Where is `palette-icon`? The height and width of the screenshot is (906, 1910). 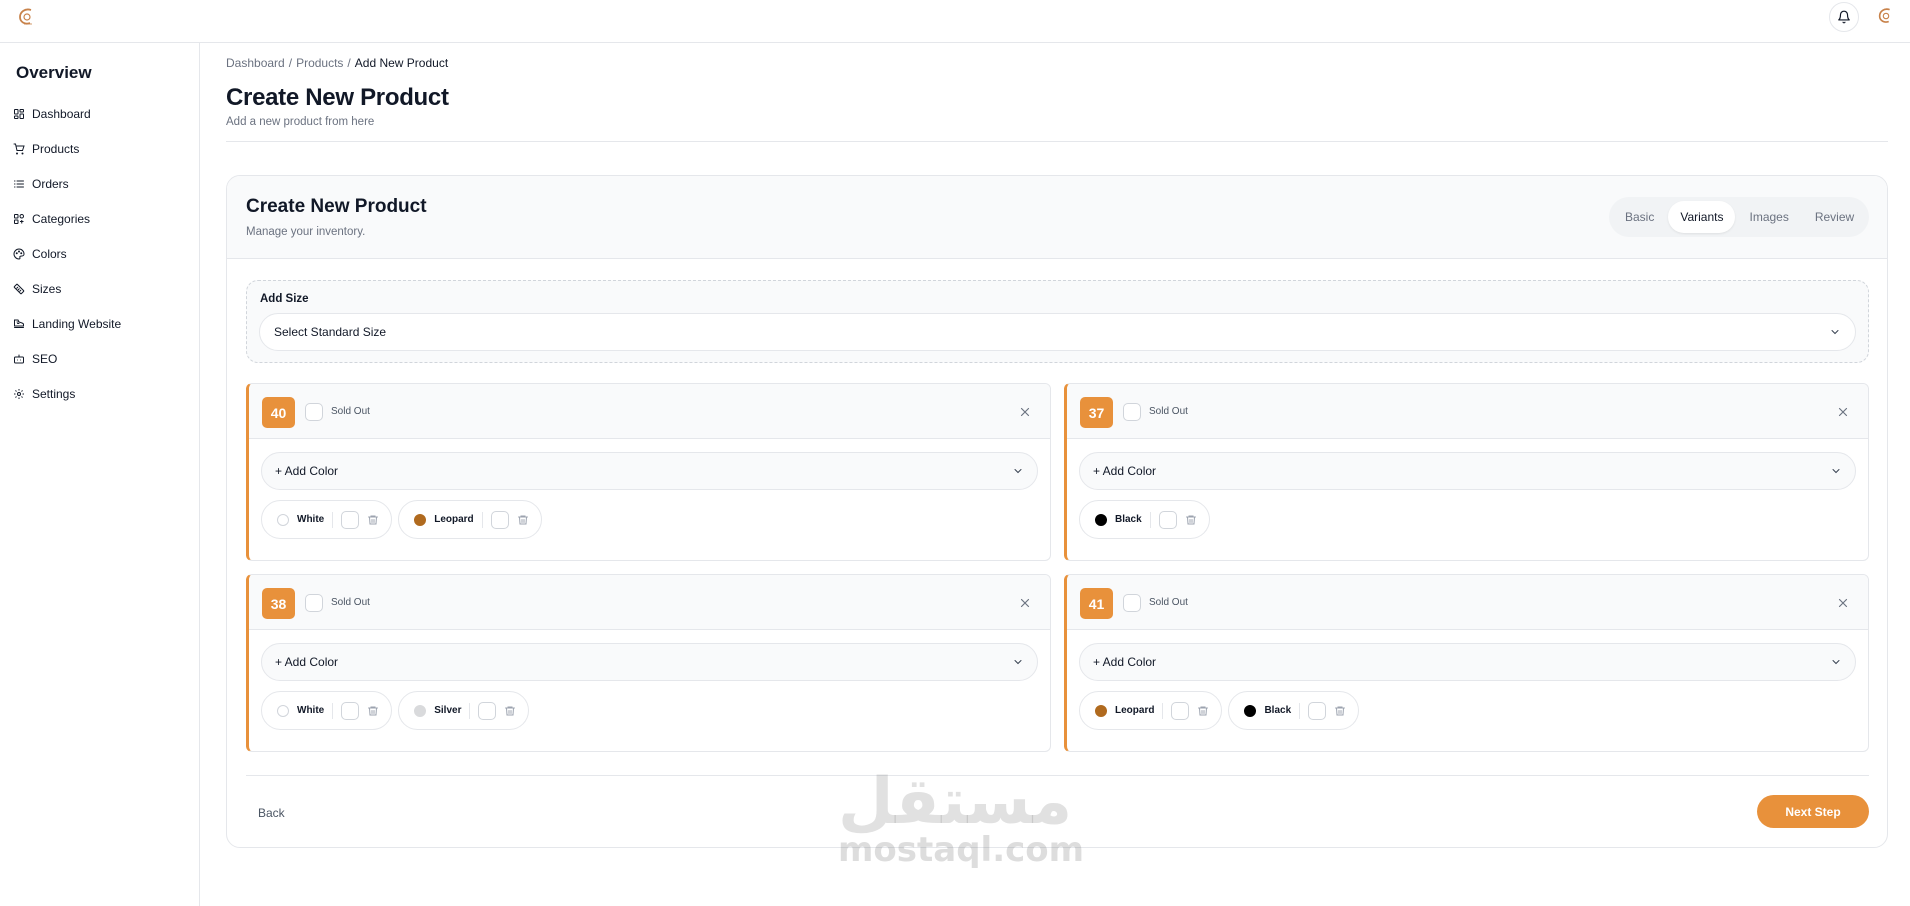
palette-icon is located at coordinates (19, 253).